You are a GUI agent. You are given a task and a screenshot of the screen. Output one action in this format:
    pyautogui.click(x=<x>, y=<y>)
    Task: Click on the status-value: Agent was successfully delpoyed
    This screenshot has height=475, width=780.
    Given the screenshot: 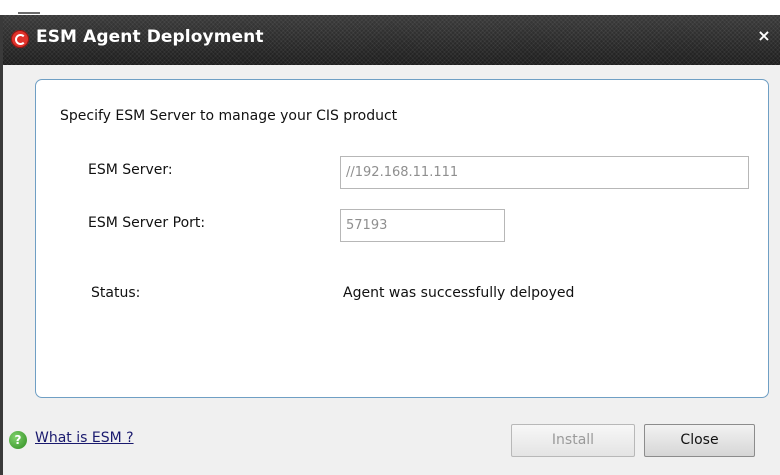 What is the action you would take?
    pyautogui.click(x=459, y=293)
    